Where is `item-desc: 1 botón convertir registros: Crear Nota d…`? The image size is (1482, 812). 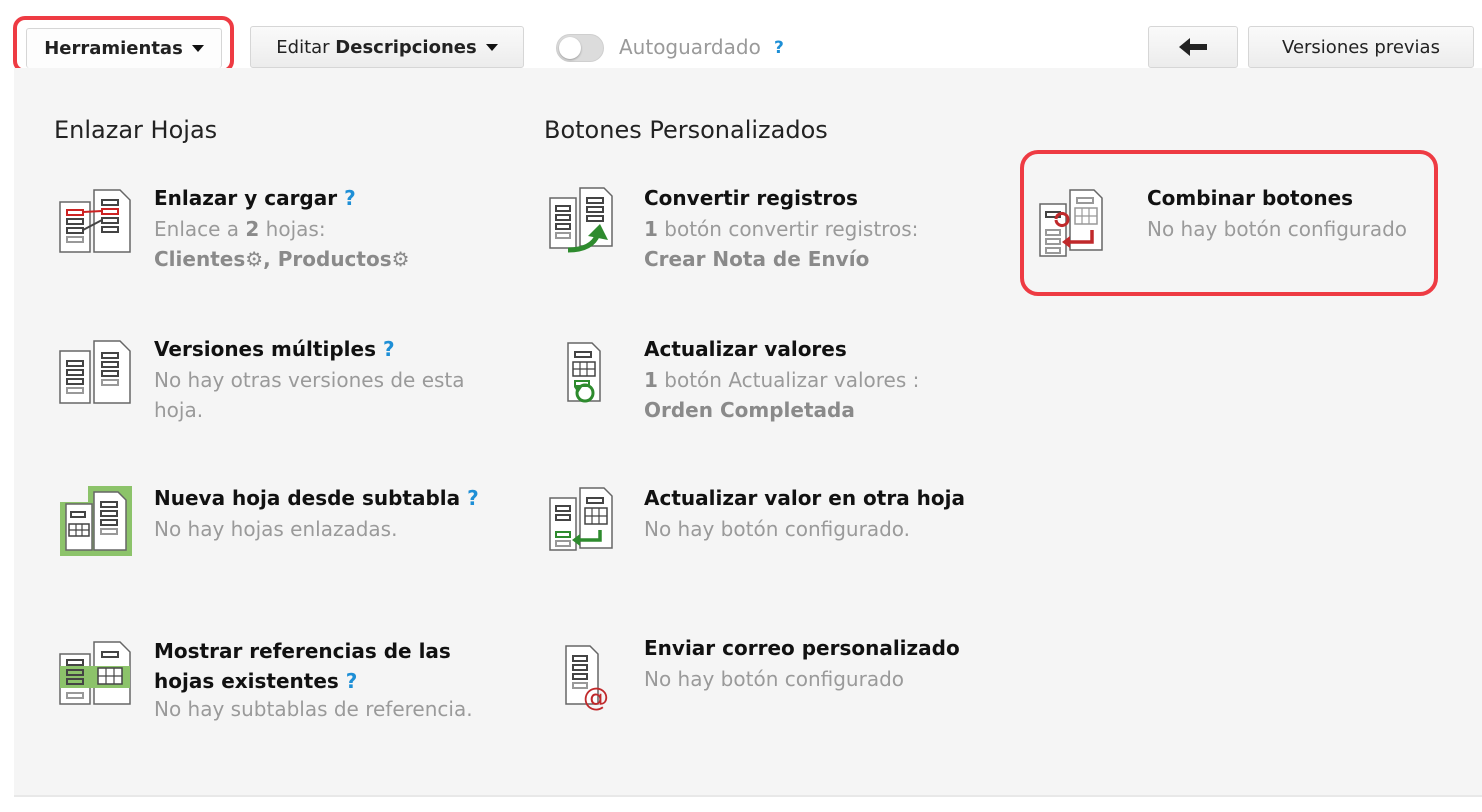
item-desc: 1 botón convertir registros: Crear Nota d… is located at coordinates (781, 244).